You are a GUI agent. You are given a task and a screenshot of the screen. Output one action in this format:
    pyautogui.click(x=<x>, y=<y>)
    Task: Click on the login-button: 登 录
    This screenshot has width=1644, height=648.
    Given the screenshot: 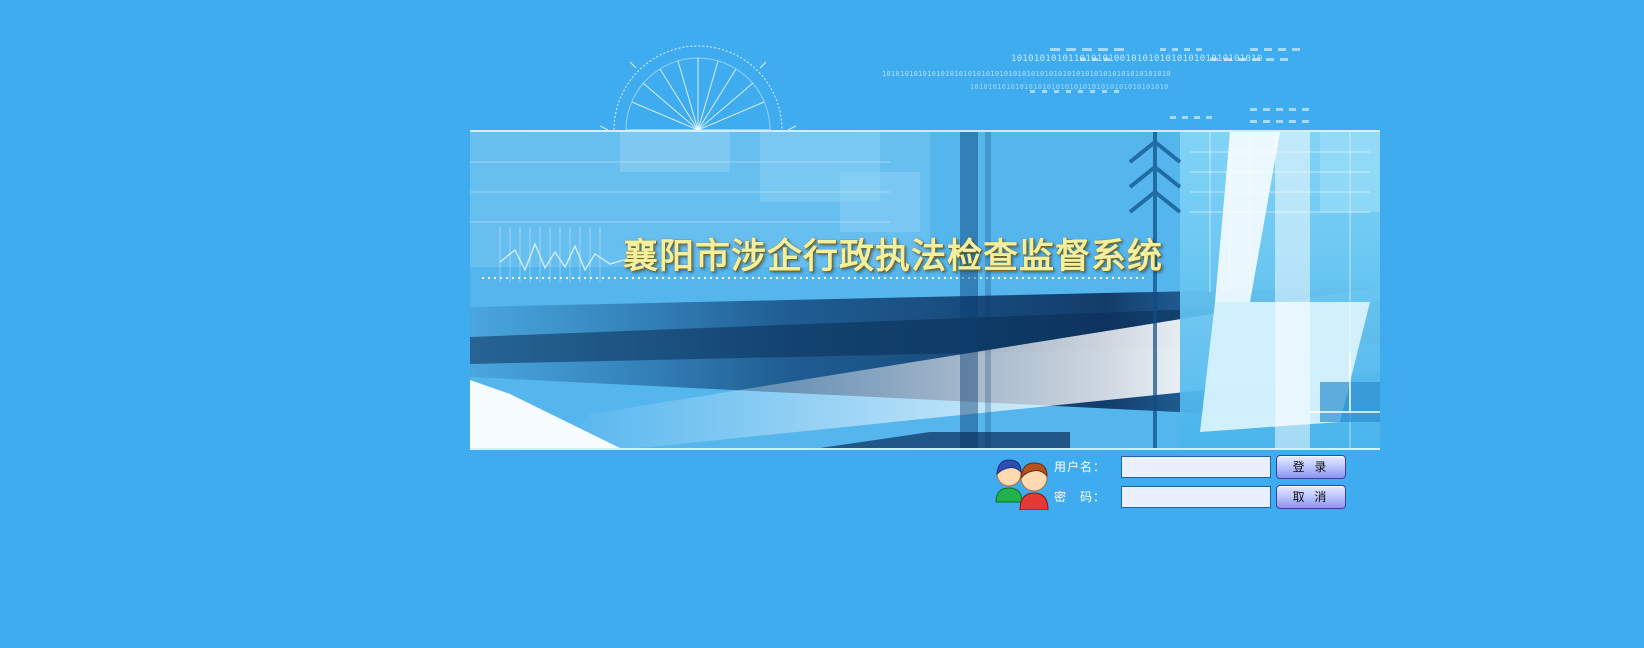 What is the action you would take?
    pyautogui.click(x=1311, y=467)
    